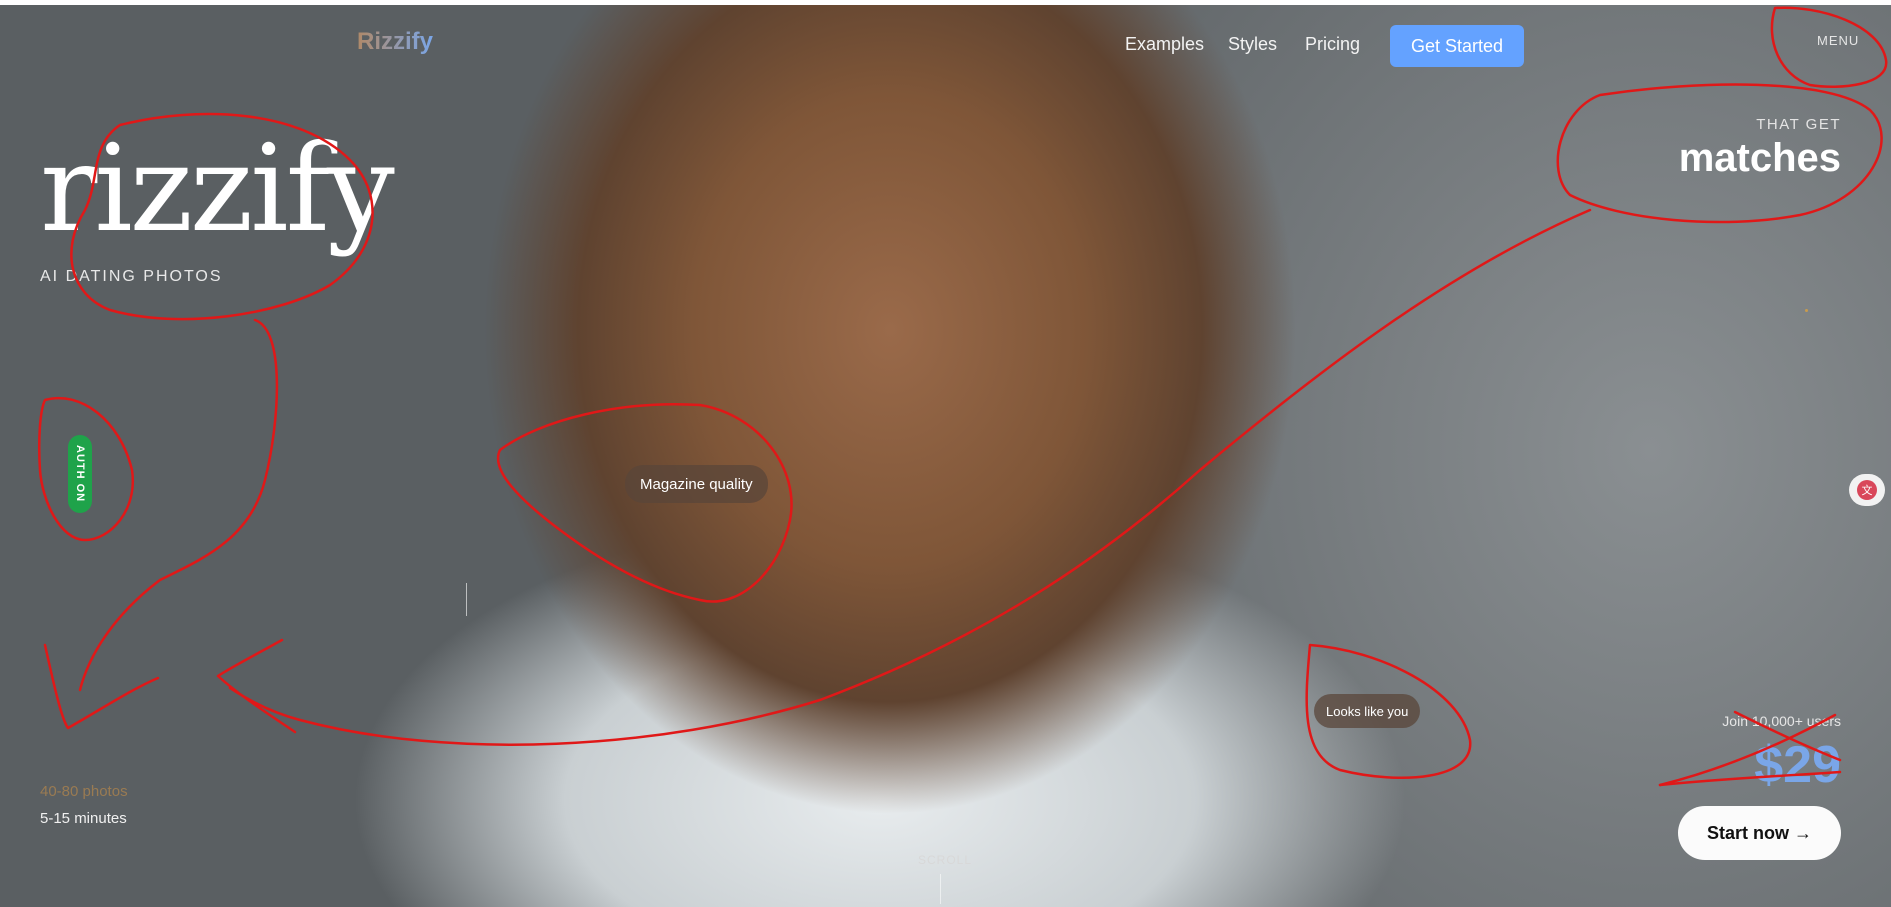 The image size is (1891, 907). Describe the element at coordinates (1759, 158) in the screenshot. I see `hero-headline: matches` at that location.